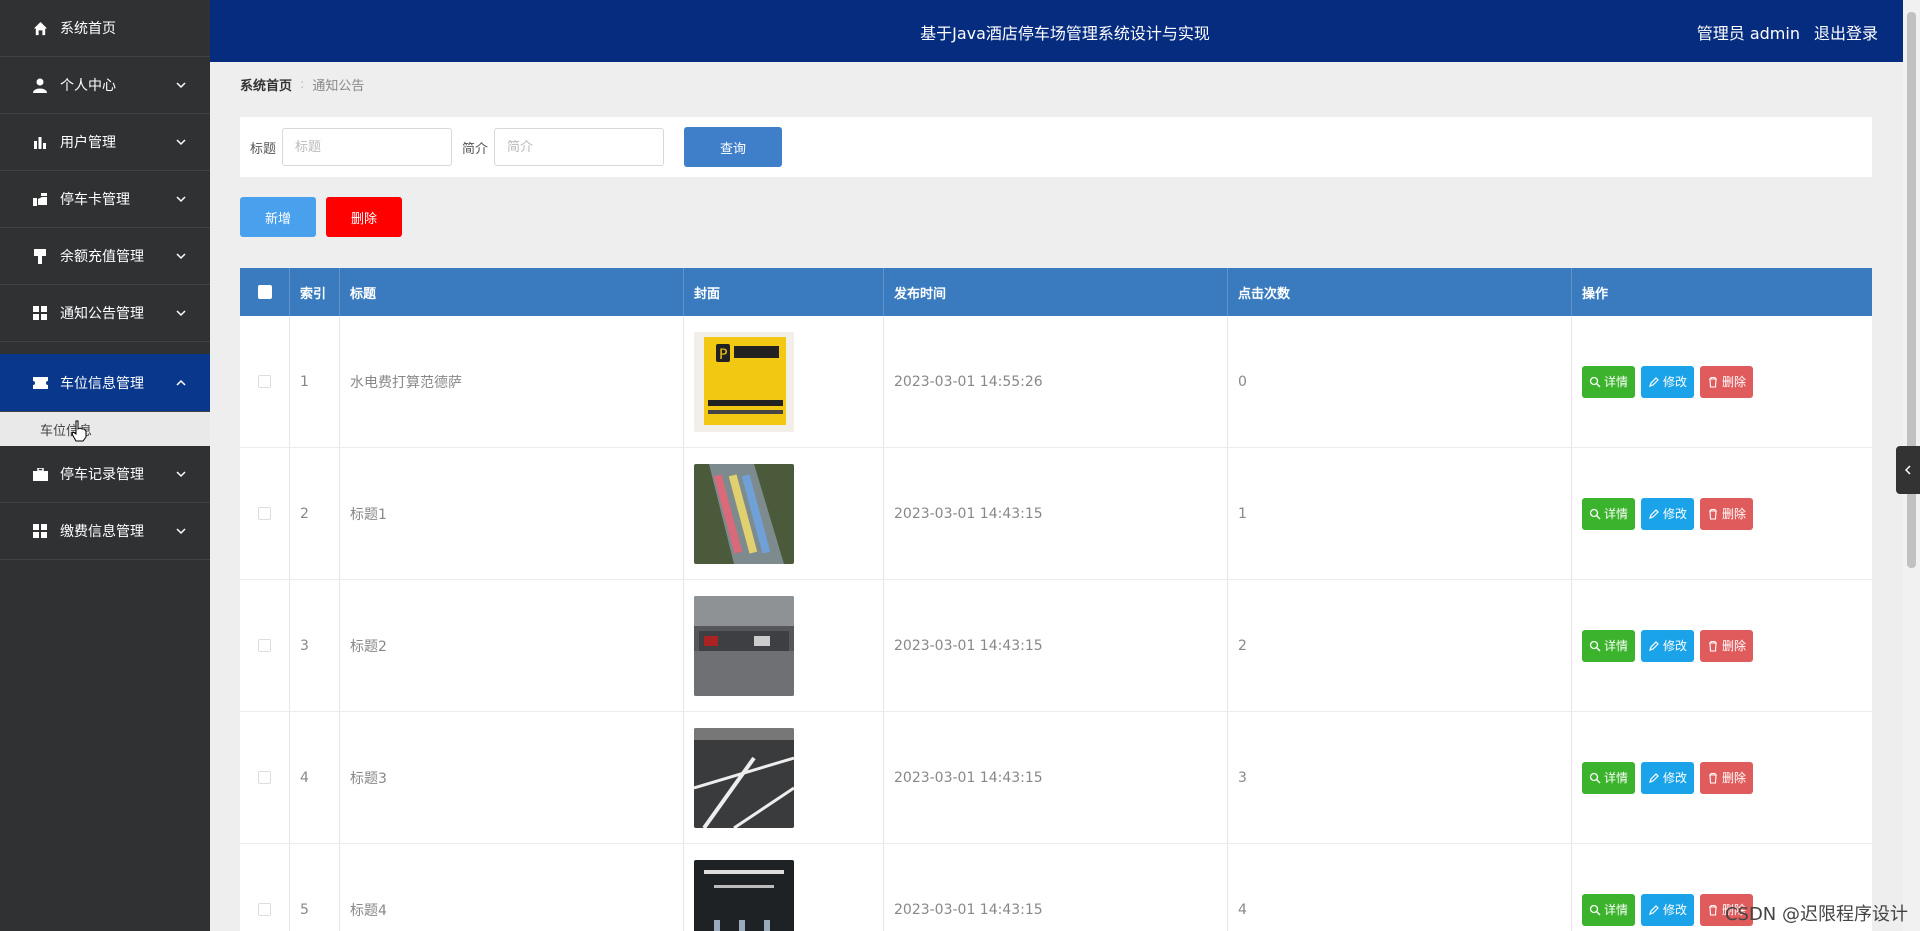  I want to click on sidebar-item-spot-info: 车位信息管理, so click(105, 383).